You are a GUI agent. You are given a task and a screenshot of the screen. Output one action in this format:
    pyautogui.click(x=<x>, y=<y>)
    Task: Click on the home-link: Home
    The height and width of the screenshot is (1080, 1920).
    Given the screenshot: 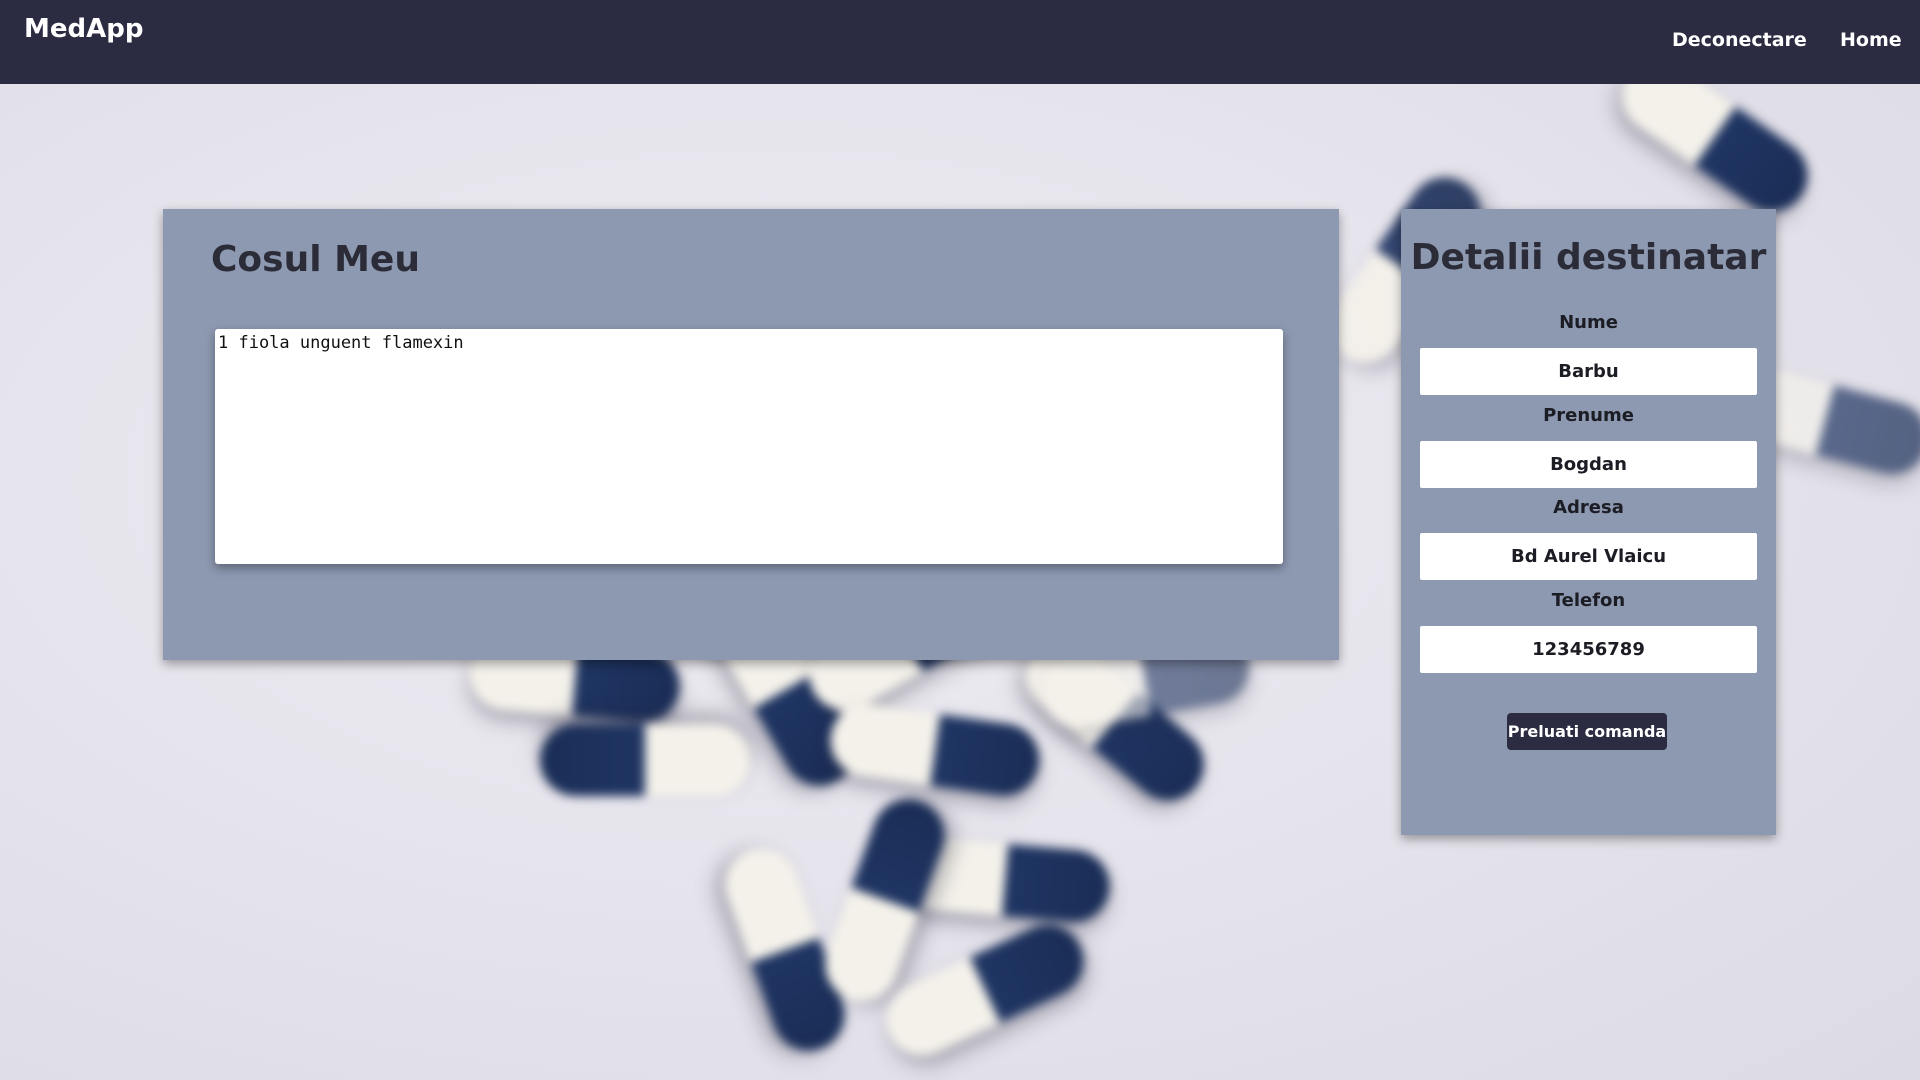 What is the action you would take?
    pyautogui.click(x=1871, y=40)
    